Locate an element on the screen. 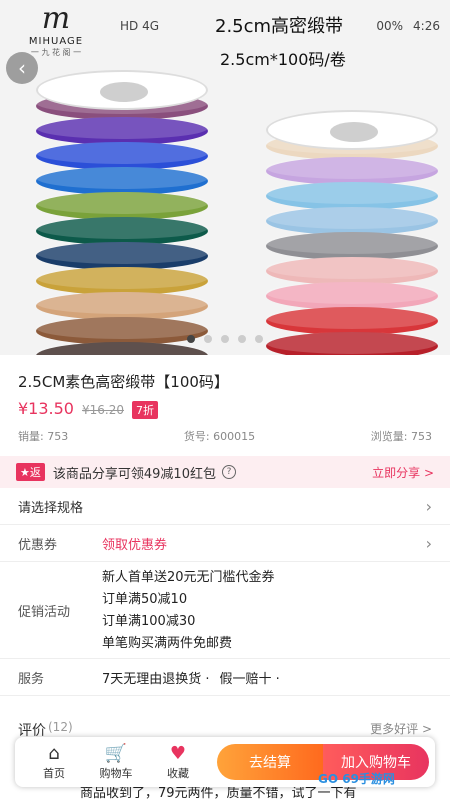  favorite-label: 收藏 is located at coordinates (178, 773).